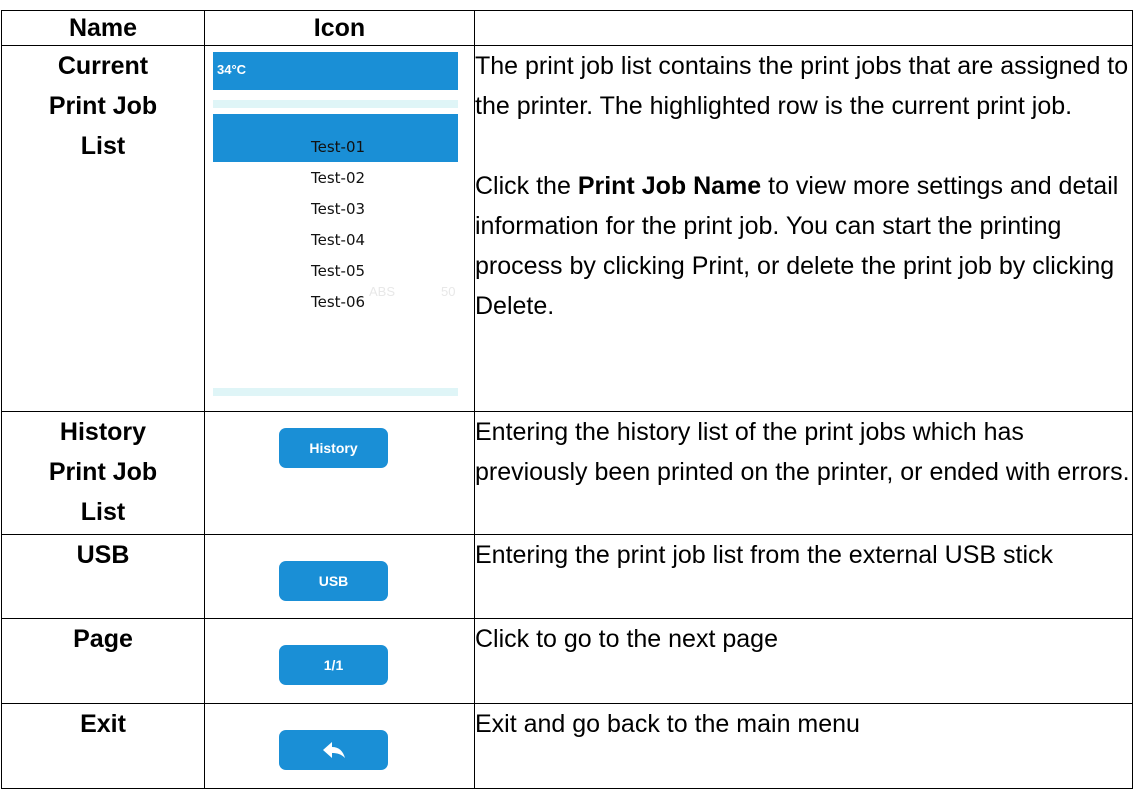 This screenshot has width=1135, height=800. What do you see at coordinates (339, 28) in the screenshot?
I see `header-icon: Icon` at bounding box center [339, 28].